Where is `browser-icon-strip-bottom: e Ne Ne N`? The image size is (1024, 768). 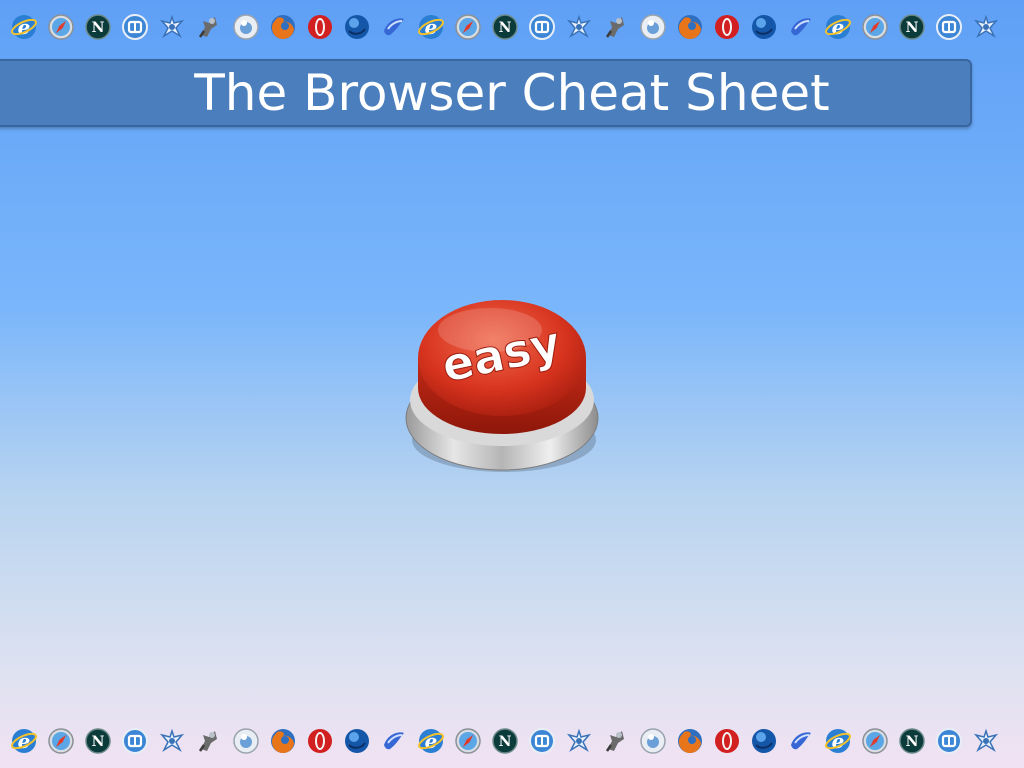 browser-icon-strip-bottom: e Ne Ne N is located at coordinates (512, 741).